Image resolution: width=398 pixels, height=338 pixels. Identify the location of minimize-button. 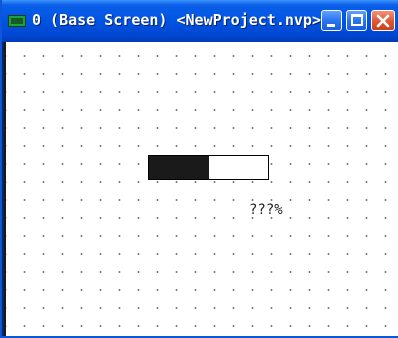
(331, 20).